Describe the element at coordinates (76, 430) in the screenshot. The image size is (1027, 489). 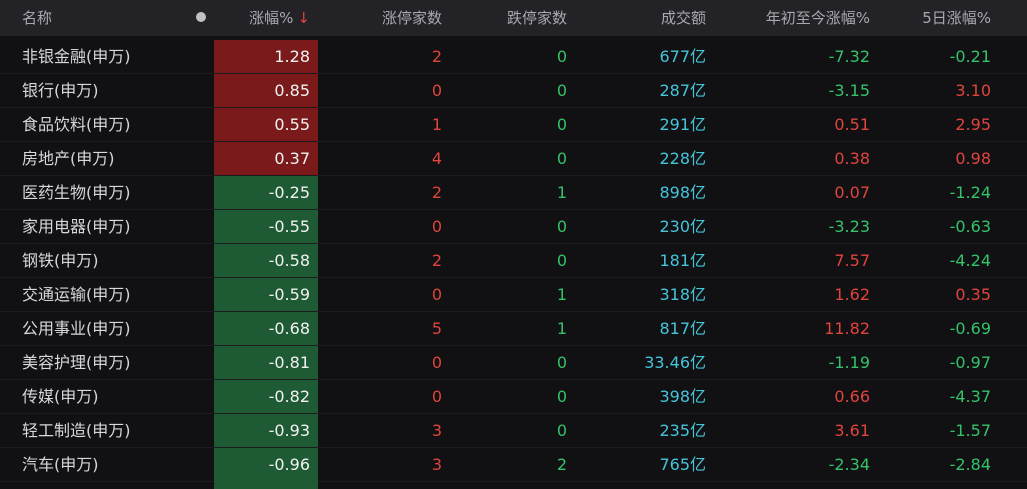
I see `sector-name: 轻工制造(申万)` at that location.